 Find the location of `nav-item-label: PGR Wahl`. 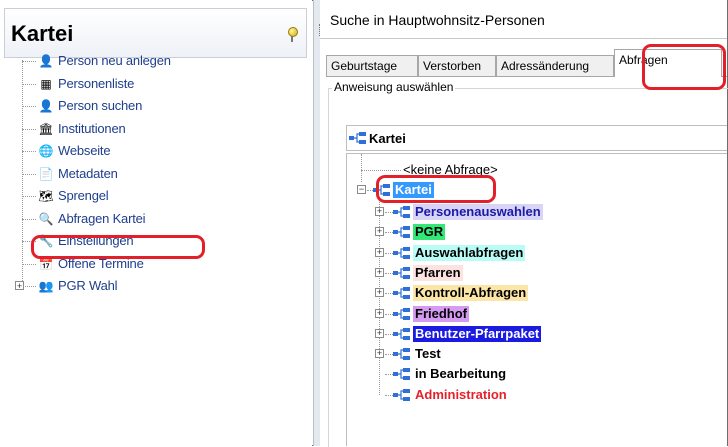

nav-item-label: PGR Wahl is located at coordinates (88, 285).